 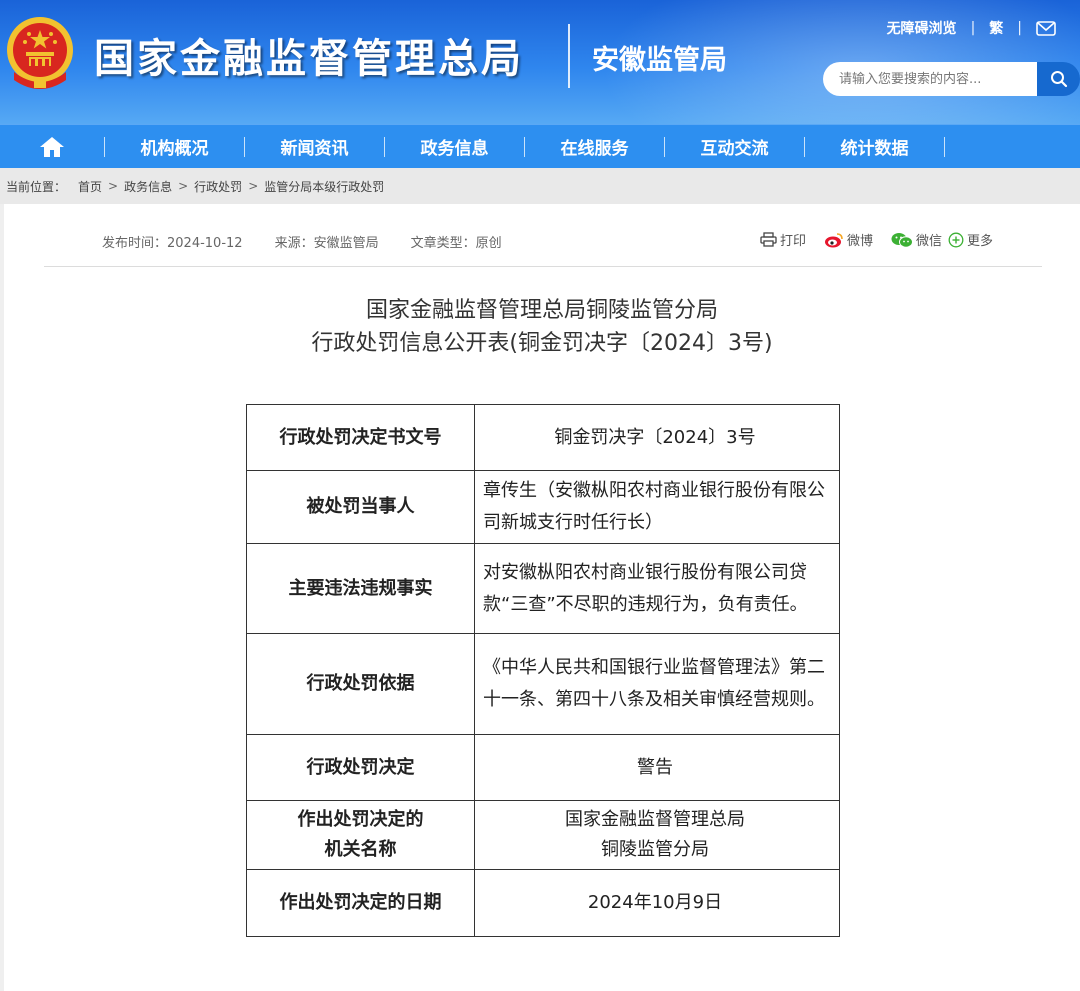 What do you see at coordinates (218, 186) in the screenshot?
I see `breadcrumb-penalty: 行政处罚` at bounding box center [218, 186].